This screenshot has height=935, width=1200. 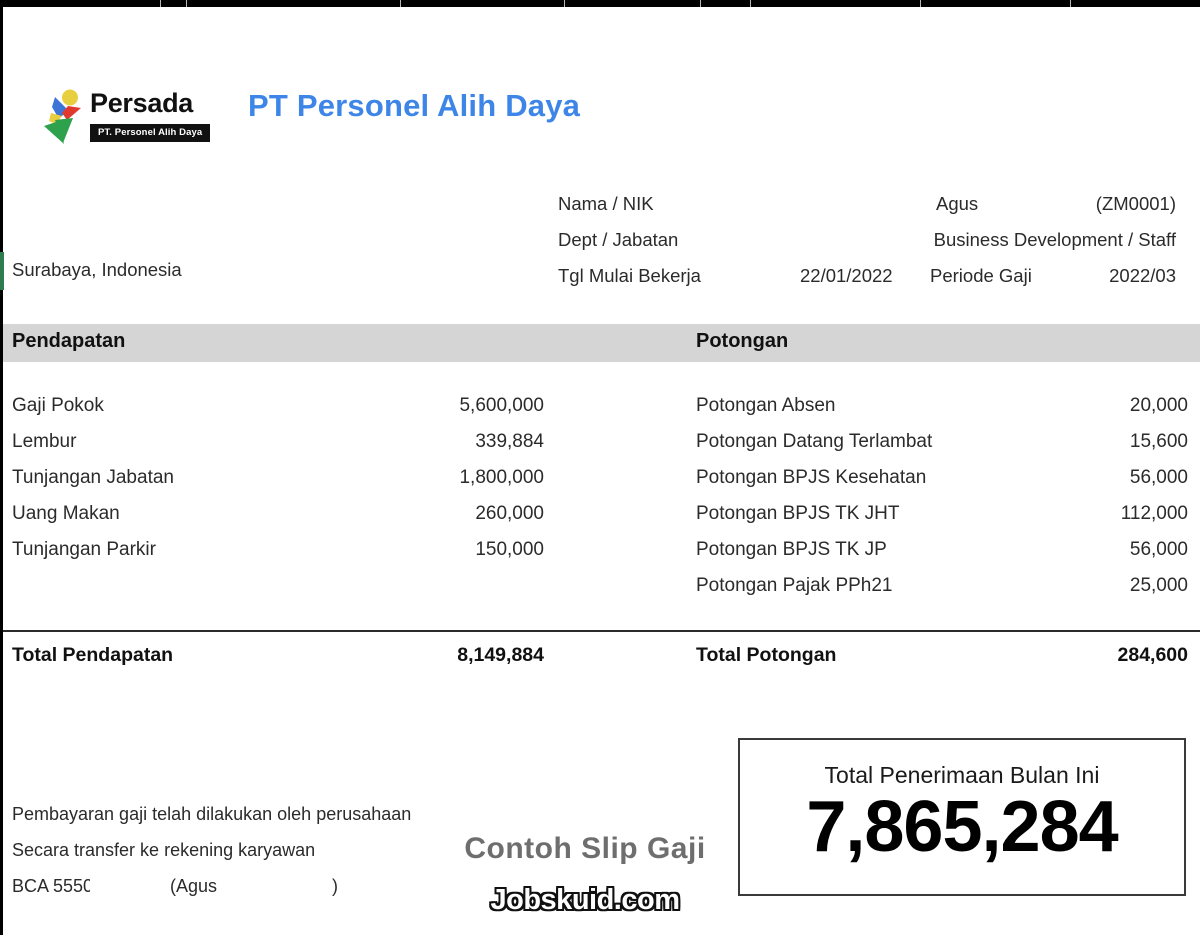 I want to click on deduction-item-amount: 112,000, so click(x=1154, y=513).